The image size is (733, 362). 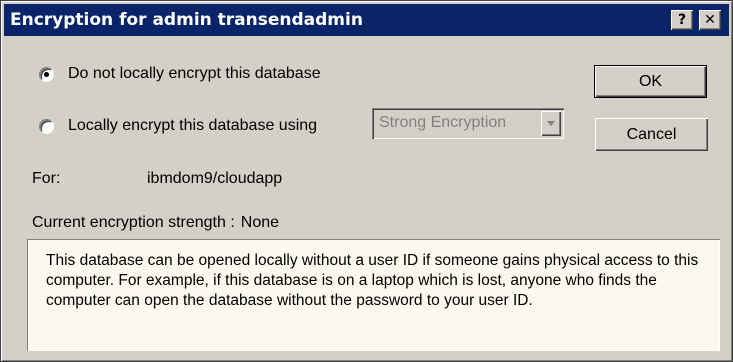 What do you see at coordinates (46, 74) in the screenshot?
I see `radio-selected-icon` at bounding box center [46, 74].